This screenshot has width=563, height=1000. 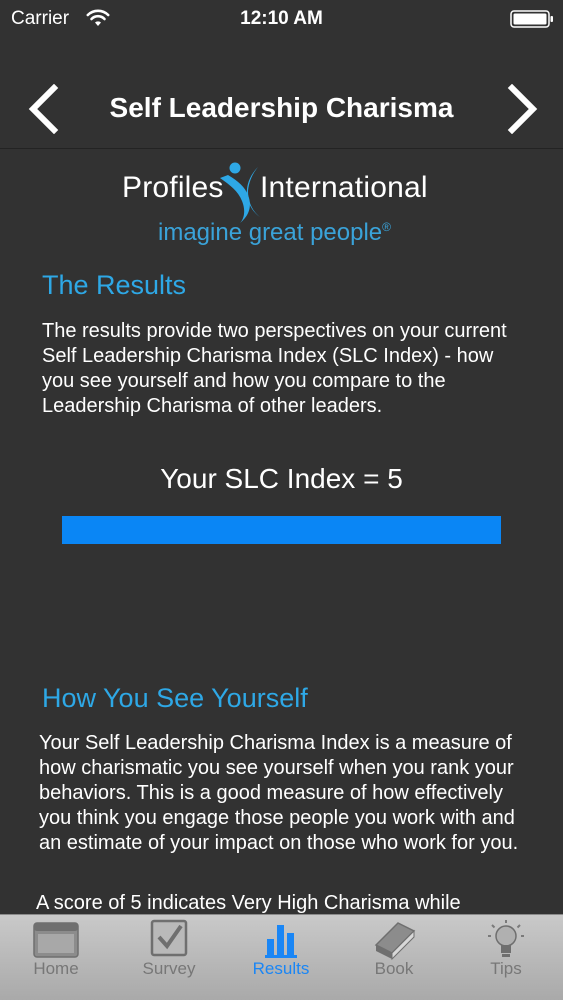 What do you see at coordinates (169, 968) in the screenshot?
I see `tab-survey-label: Survey` at bounding box center [169, 968].